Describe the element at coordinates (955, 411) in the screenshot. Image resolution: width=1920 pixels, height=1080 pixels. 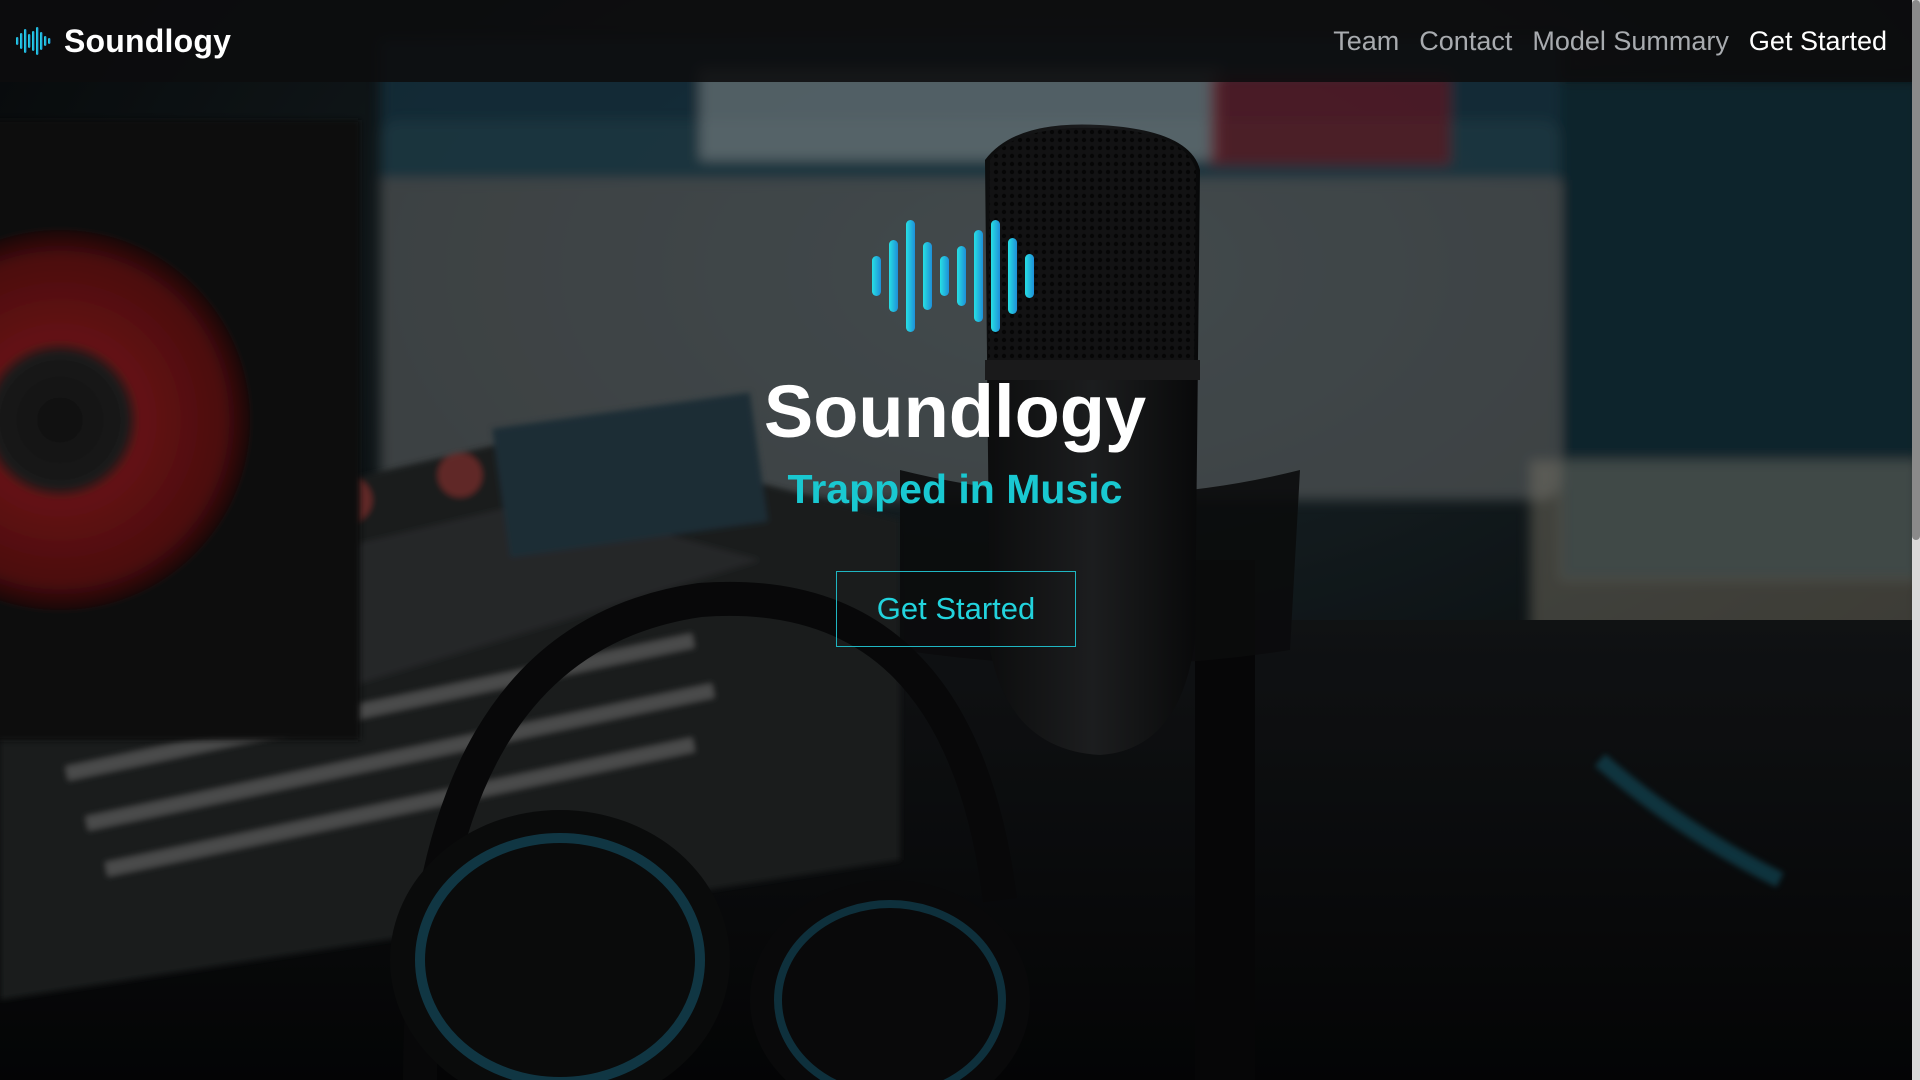
I see `hero-title: Soundlogy` at that location.